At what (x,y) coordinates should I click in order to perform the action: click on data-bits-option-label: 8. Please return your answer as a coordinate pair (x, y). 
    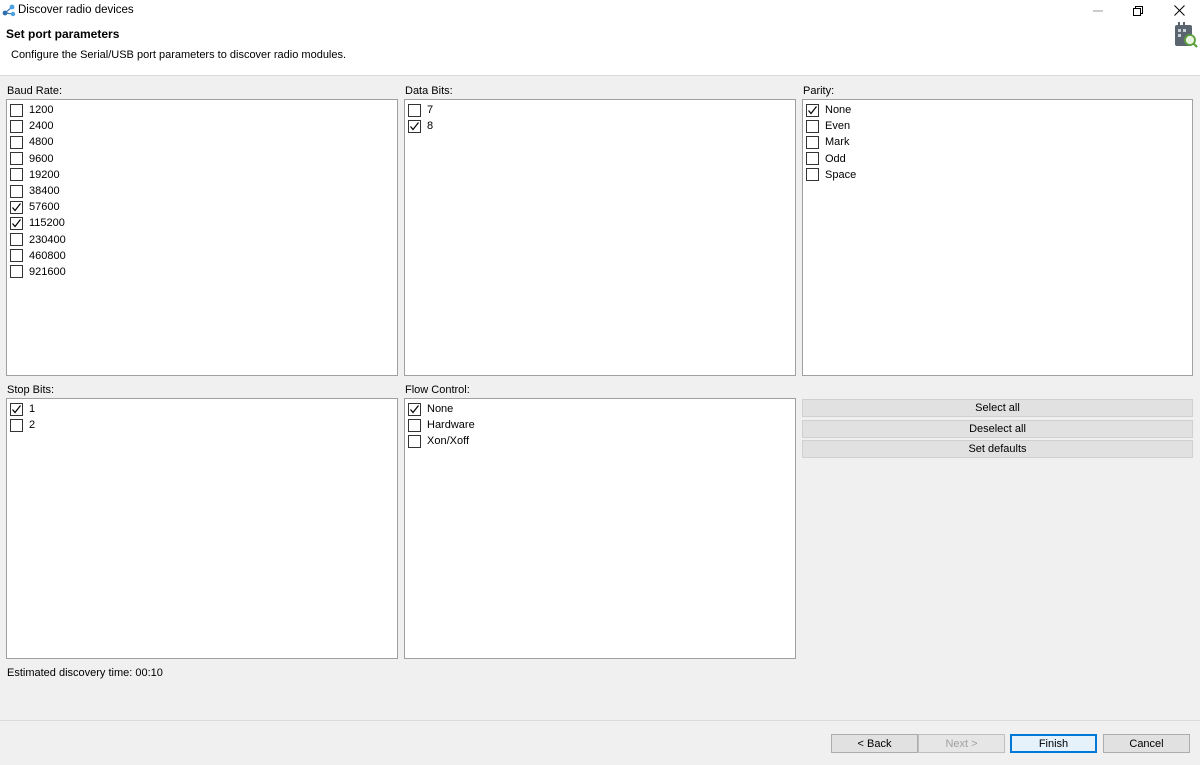
    Looking at the image, I should click on (430, 126).